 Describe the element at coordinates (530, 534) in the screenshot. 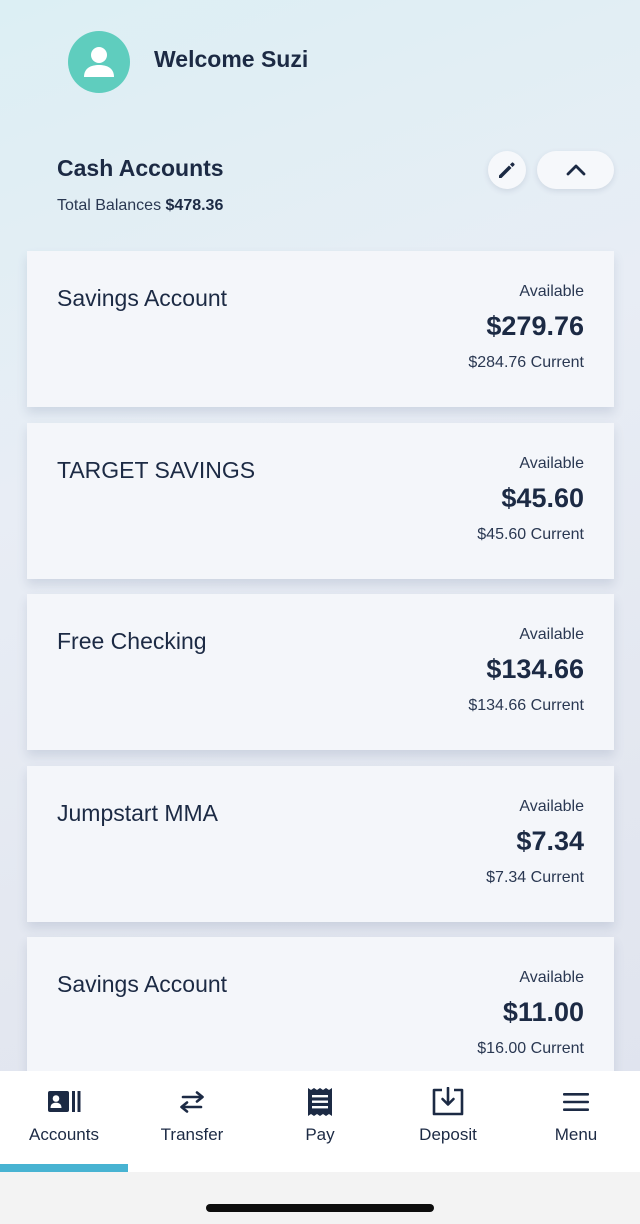

I see `current-balance: $45.60 Current` at that location.